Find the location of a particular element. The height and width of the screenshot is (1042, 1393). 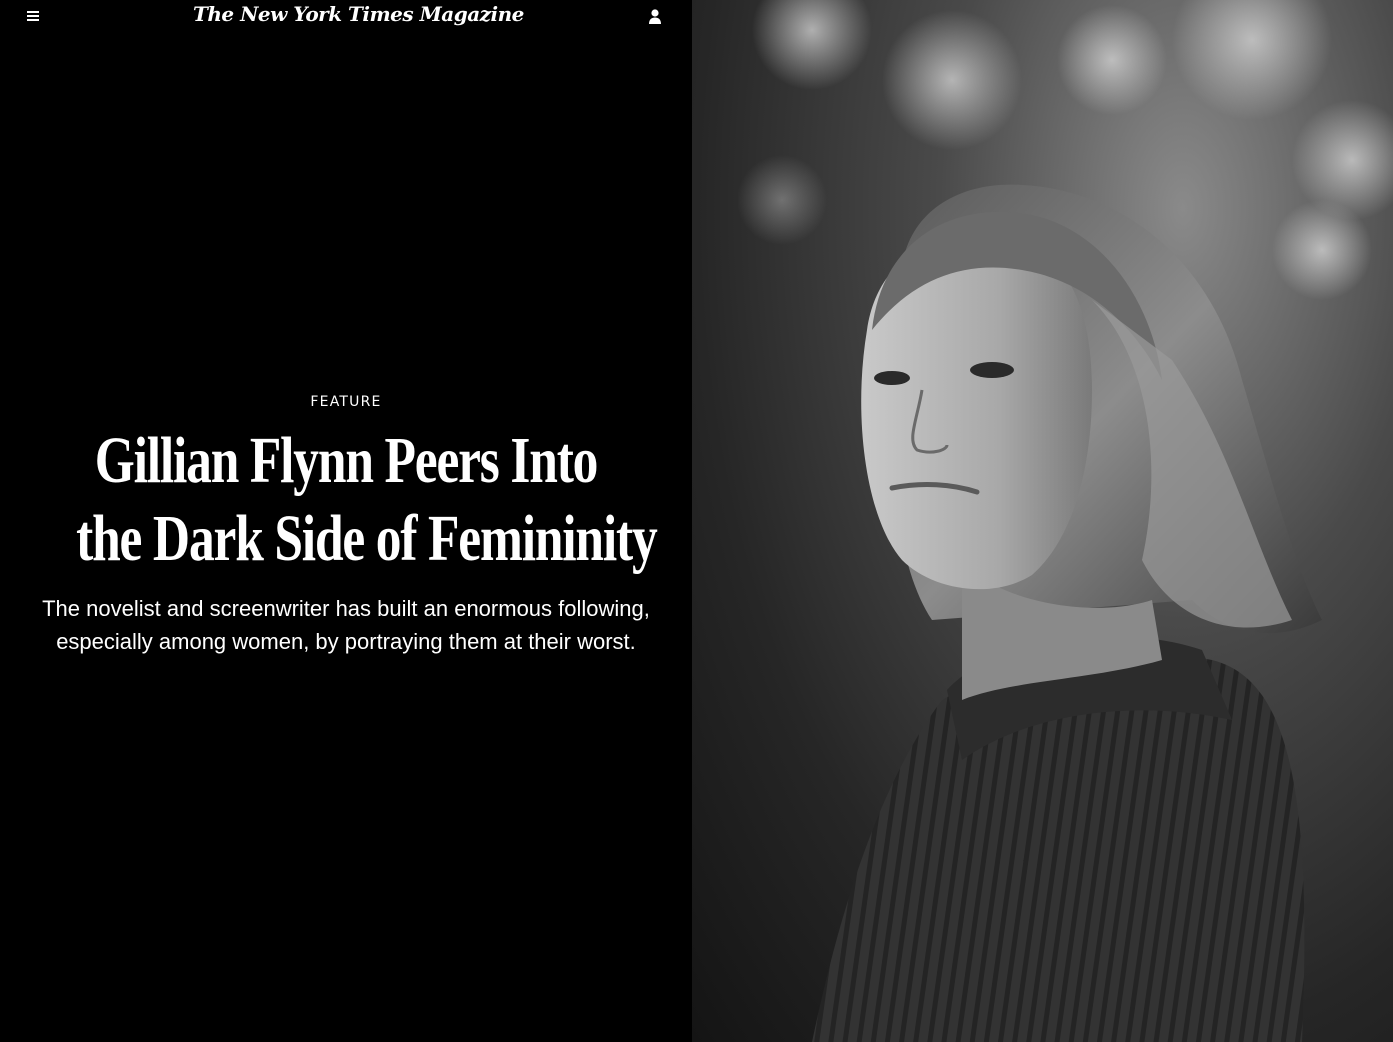

user-account-icon is located at coordinates (655, 17).